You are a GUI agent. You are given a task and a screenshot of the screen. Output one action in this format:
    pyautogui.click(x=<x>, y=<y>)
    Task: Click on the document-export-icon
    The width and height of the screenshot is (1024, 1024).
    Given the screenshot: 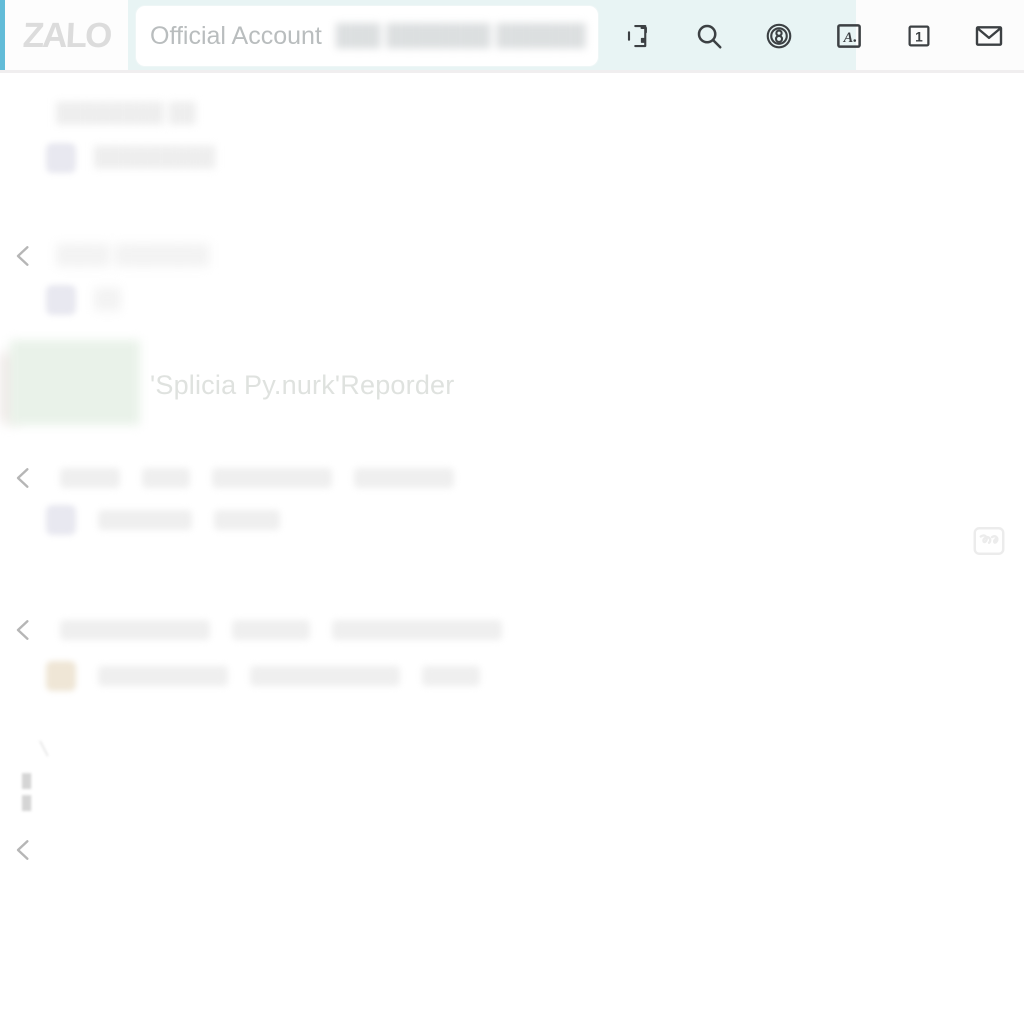 What is the action you would take?
    pyautogui.click(x=639, y=36)
    